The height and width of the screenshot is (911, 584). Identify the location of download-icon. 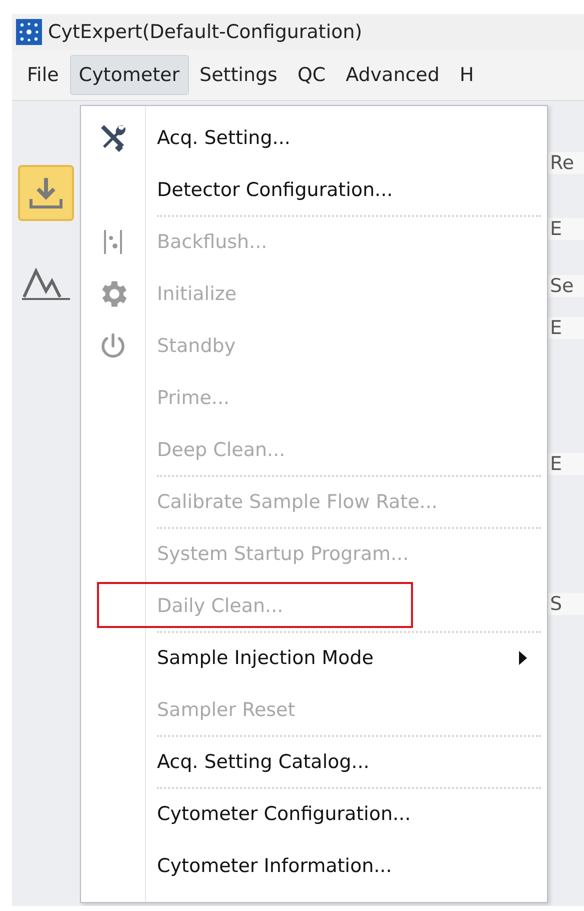
(46, 193).